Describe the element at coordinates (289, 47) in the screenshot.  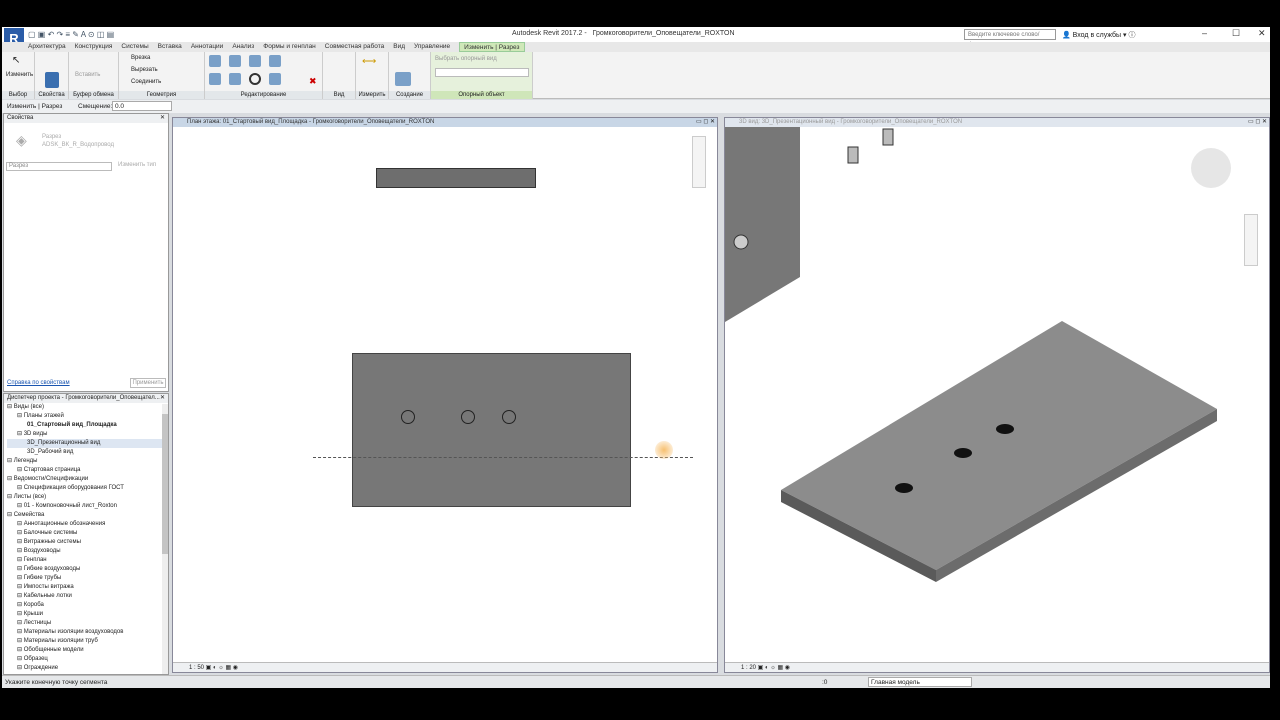
I see `tab-6: Формы и генплан` at that location.